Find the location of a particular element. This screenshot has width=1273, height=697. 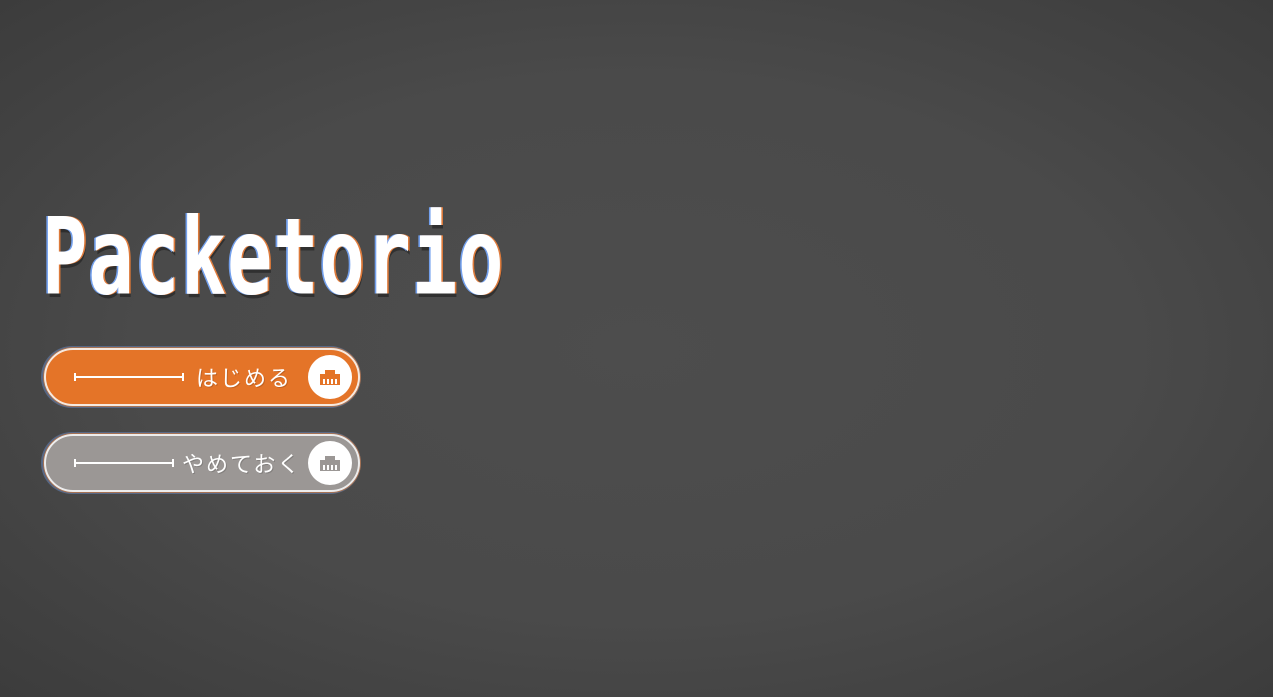

start-button-label: はじめる is located at coordinates (244, 379).